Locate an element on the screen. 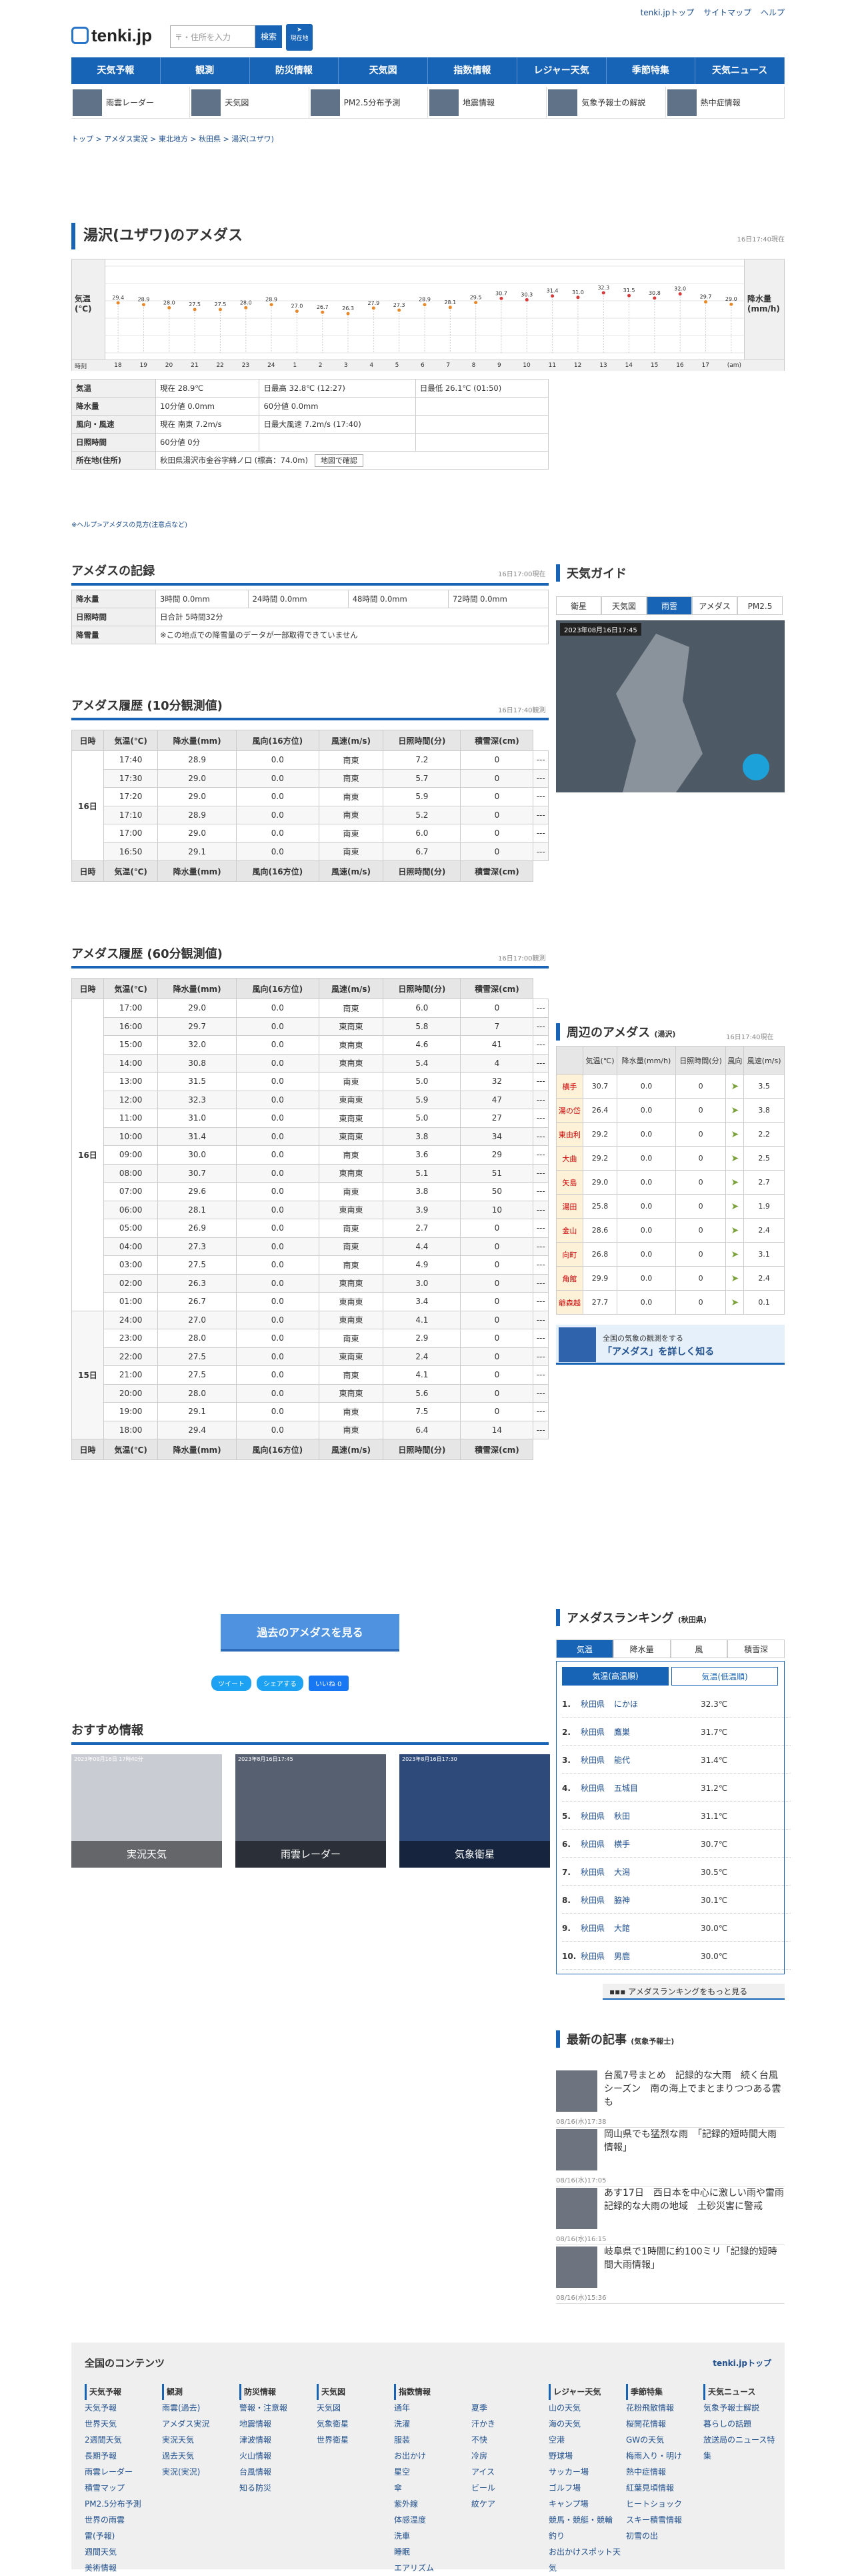 The height and width of the screenshot is (2576, 856). footer-link: 警報・注意報 is located at coordinates (276, 2408).